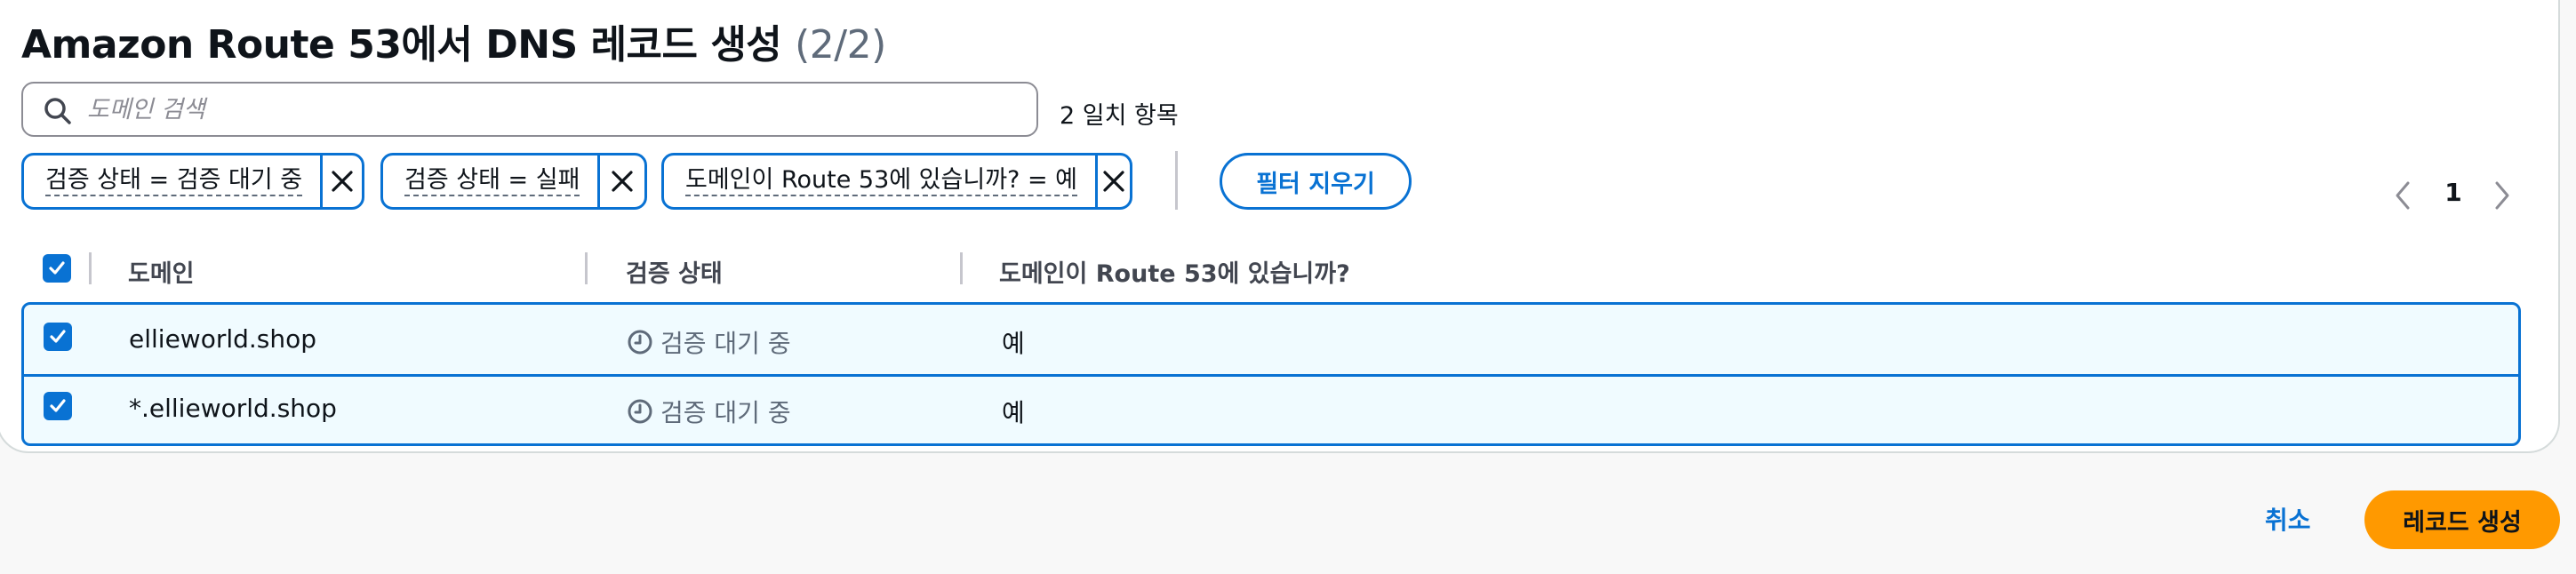 The width and height of the screenshot is (2576, 574). What do you see at coordinates (401, 45) in the screenshot?
I see `page-title-text: Amazon Route 53에서 DNS 레코드 생성` at bounding box center [401, 45].